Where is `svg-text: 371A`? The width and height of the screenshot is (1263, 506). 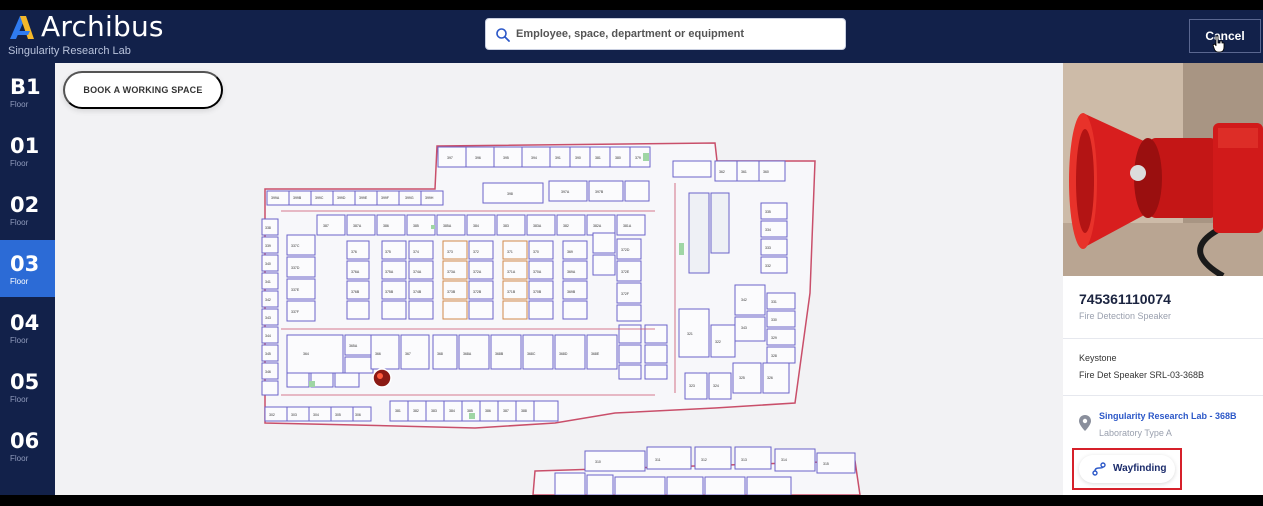
svg-text: 371A is located at coordinates (511, 272).